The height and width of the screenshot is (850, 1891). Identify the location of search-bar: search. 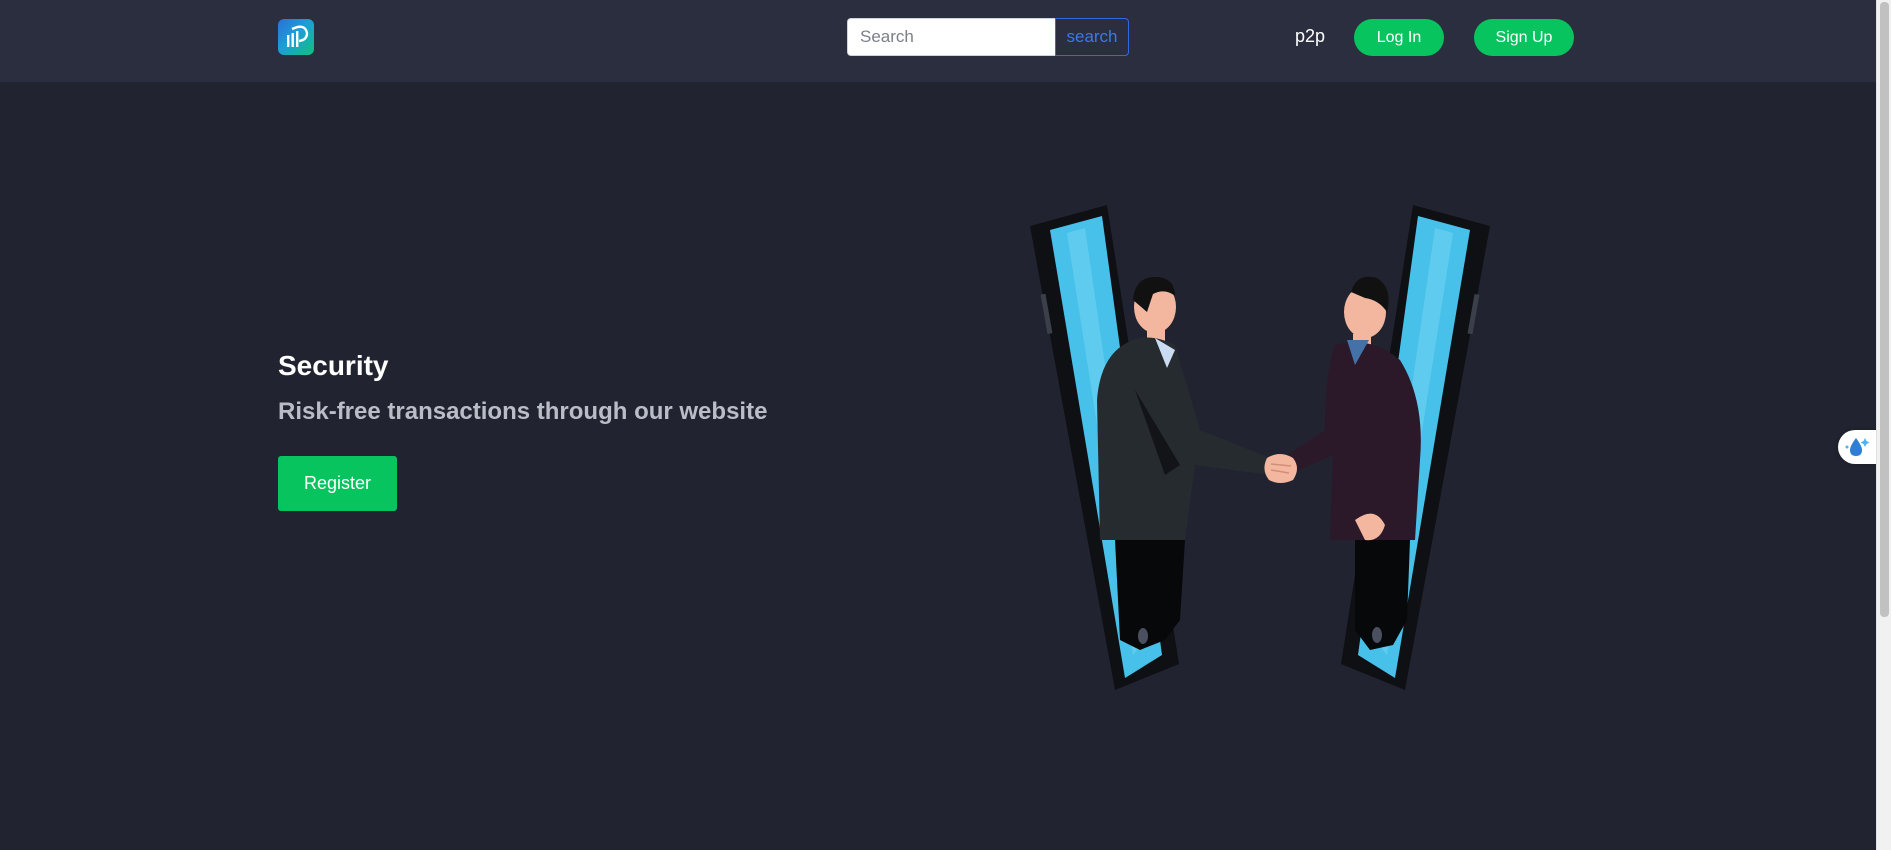
(988, 37).